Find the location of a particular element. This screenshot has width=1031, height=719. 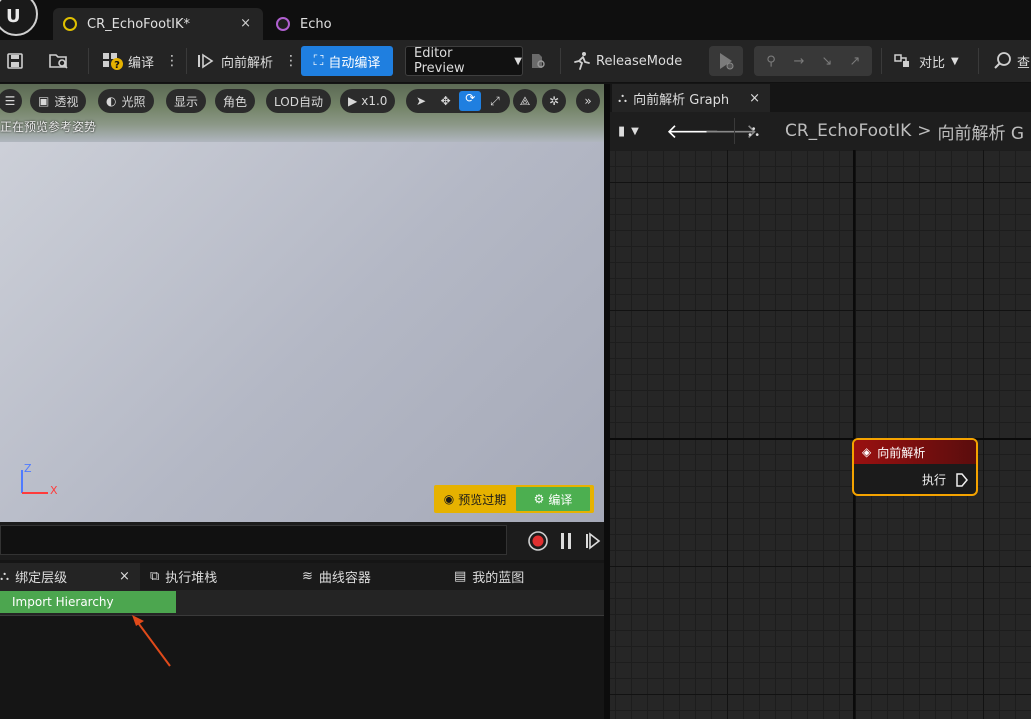

editor-preview-label: Editor Preview is located at coordinates (439, 61).